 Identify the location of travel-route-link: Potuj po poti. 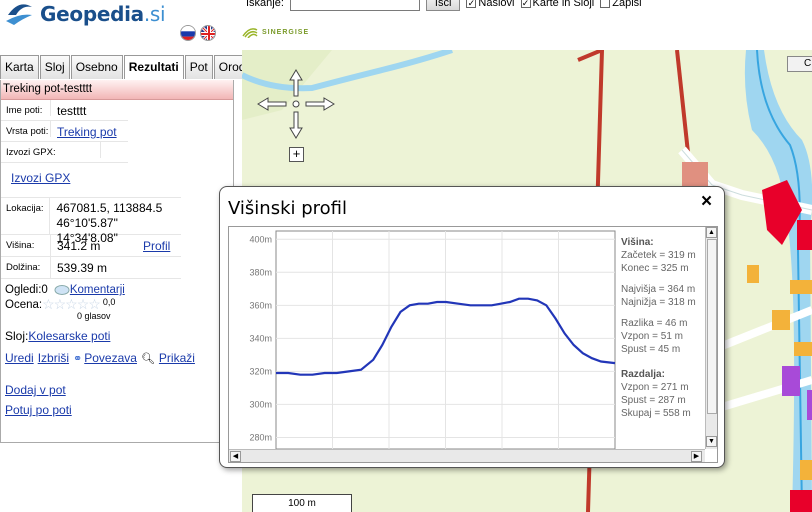
(38, 410).